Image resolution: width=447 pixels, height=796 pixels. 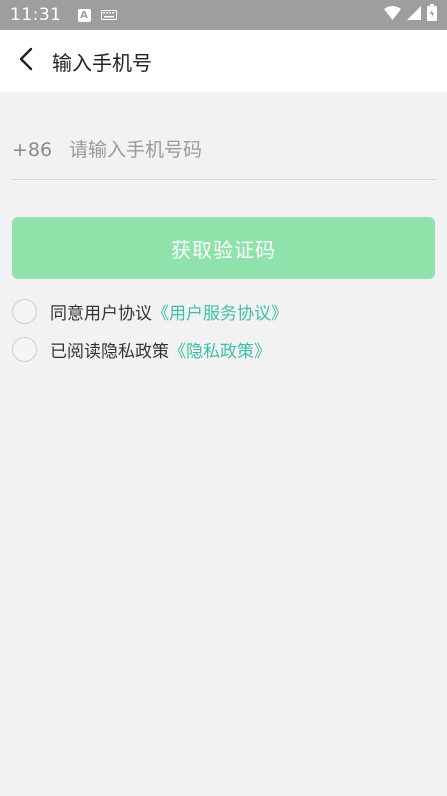 I want to click on agreement-row-terms: 同意用户协议 《用户服务协议》, so click(x=150, y=311).